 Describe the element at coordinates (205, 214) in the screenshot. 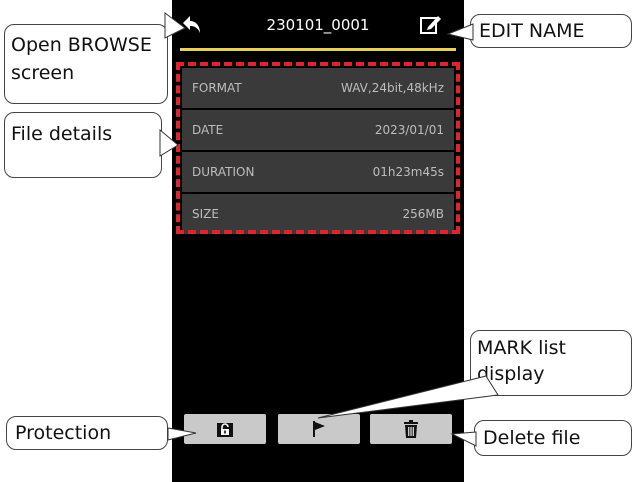

I see `detail-label: SIZE` at that location.